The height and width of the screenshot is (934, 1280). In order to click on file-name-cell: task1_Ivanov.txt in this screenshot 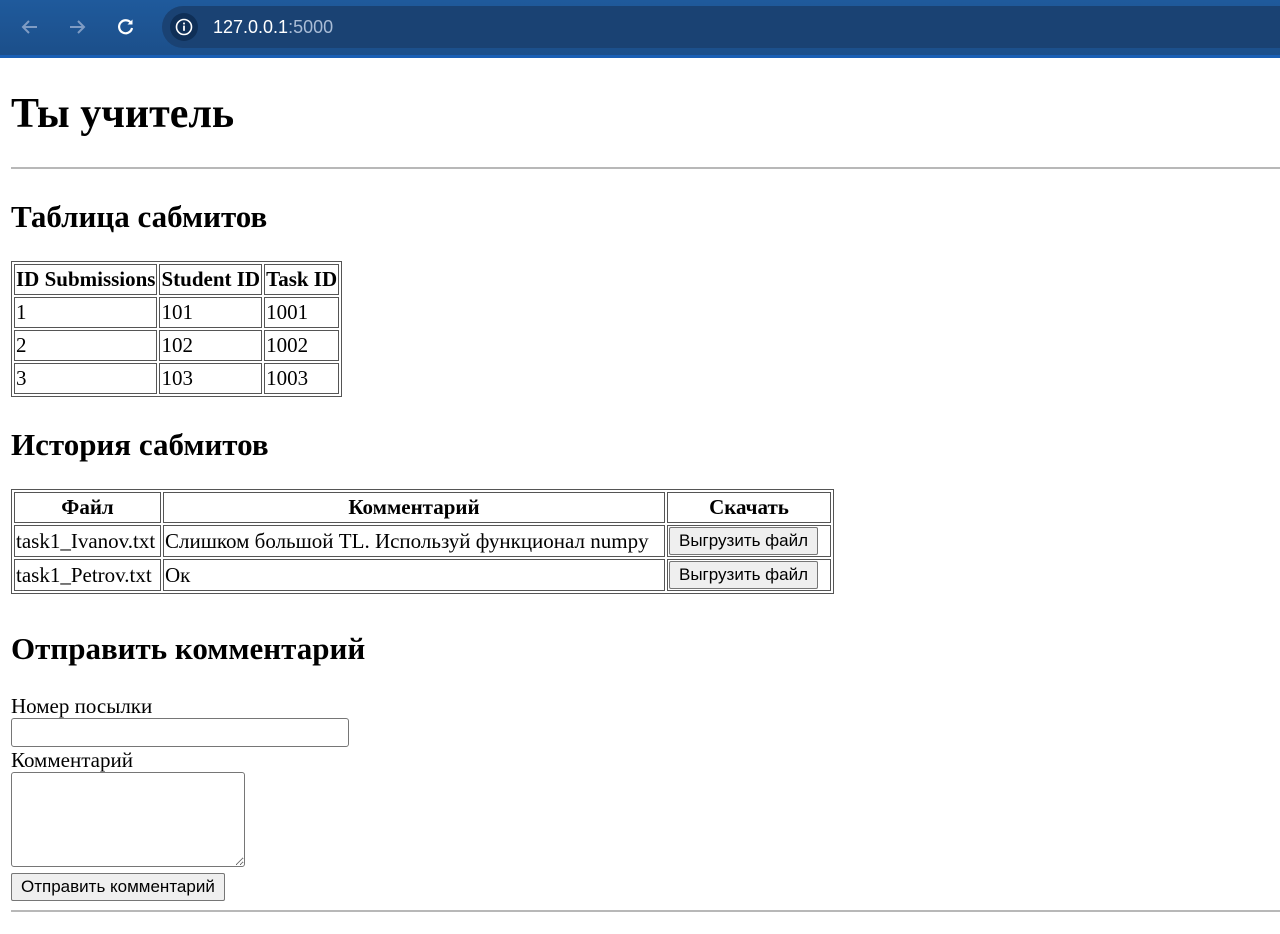, I will do `click(87, 541)`.